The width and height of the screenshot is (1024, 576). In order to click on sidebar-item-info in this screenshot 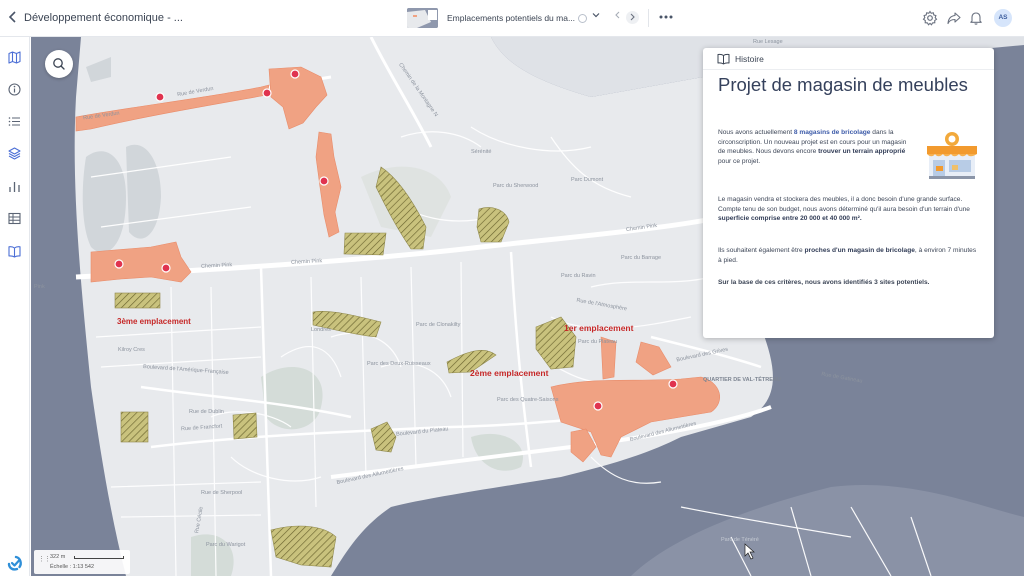, I will do `click(14, 89)`.